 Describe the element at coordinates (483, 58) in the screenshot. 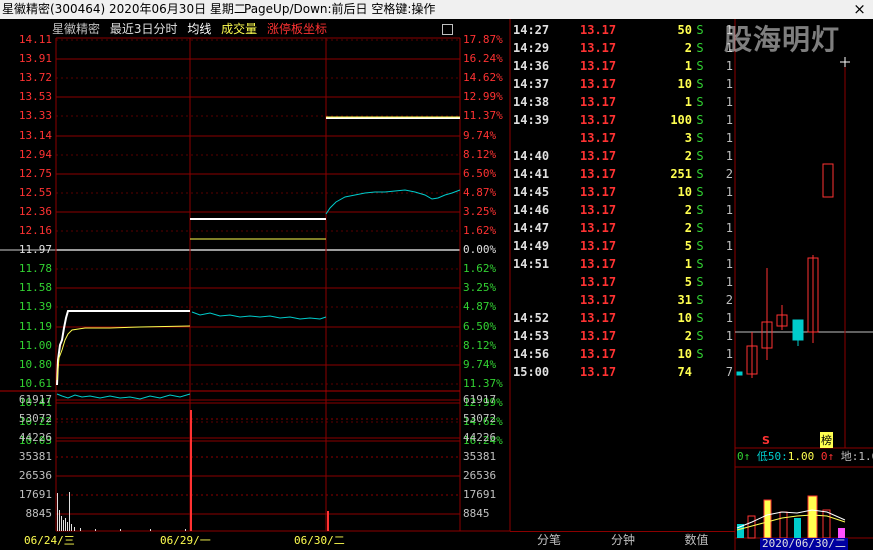

I see `pct-label: 16.24%` at that location.